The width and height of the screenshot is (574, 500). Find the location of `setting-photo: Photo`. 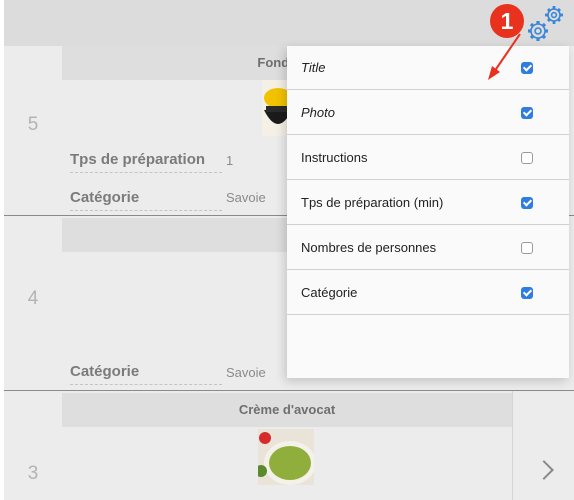

setting-photo: Photo is located at coordinates (428, 113).